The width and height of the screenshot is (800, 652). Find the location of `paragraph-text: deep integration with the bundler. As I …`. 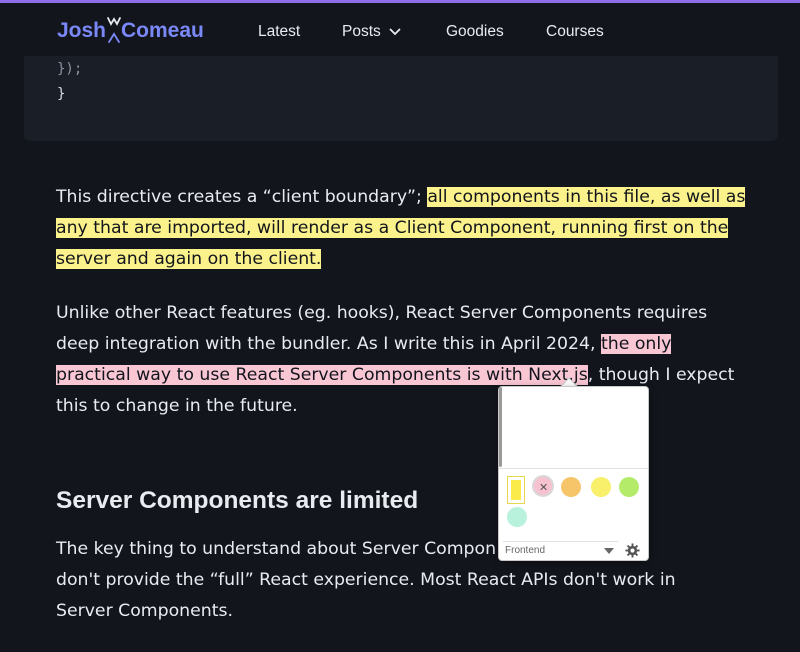

paragraph-text: deep integration with the bundler. As I … is located at coordinates (328, 344).